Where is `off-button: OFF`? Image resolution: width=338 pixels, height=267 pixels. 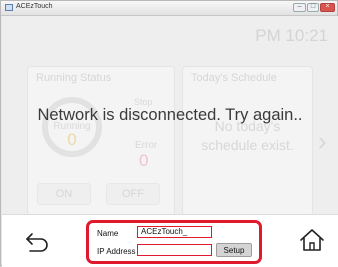 off-button: OFF is located at coordinates (133, 194).